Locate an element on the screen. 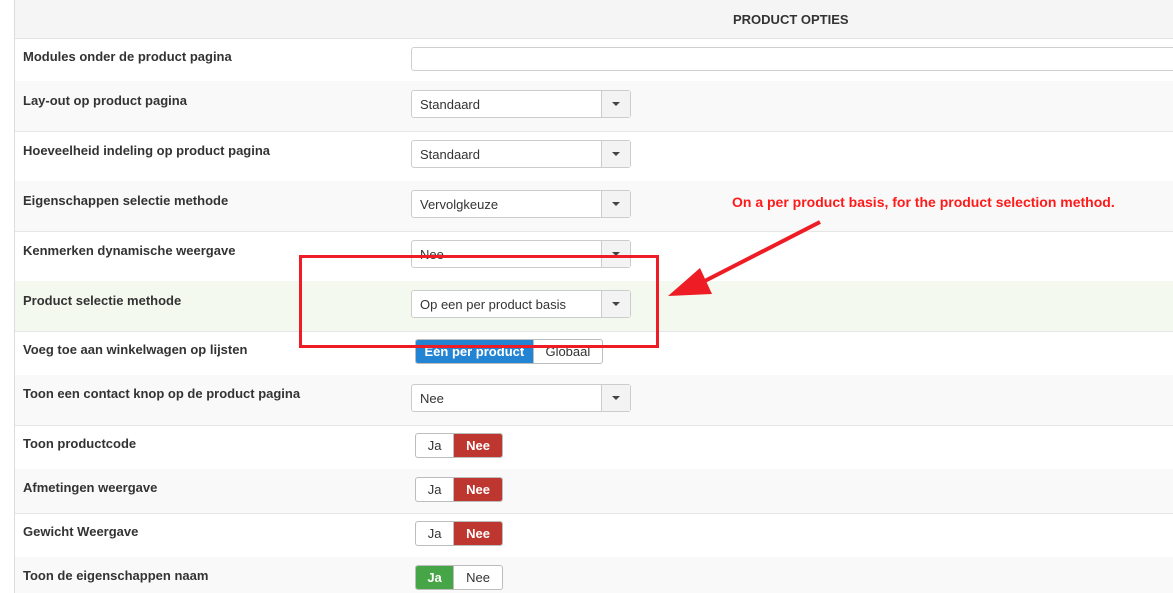 The height and width of the screenshot is (593, 1173). annotation-arrow-icon is located at coordinates (744, 258).